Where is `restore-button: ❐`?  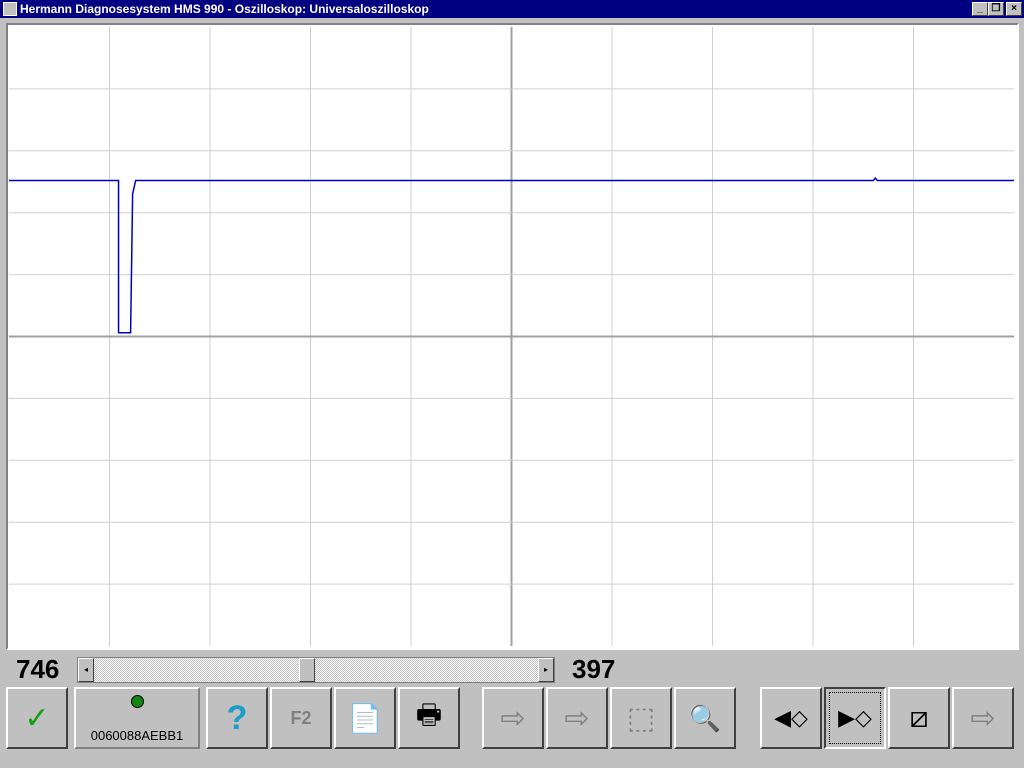
restore-button: ❐ is located at coordinates (996, 9).